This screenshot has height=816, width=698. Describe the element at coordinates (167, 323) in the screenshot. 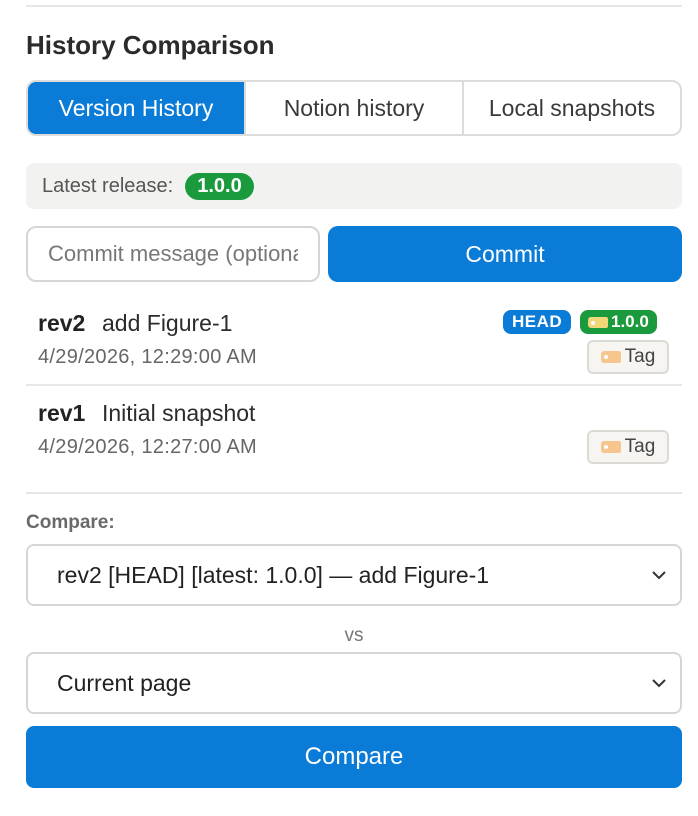

I see `revision-message: add Figure-1` at that location.